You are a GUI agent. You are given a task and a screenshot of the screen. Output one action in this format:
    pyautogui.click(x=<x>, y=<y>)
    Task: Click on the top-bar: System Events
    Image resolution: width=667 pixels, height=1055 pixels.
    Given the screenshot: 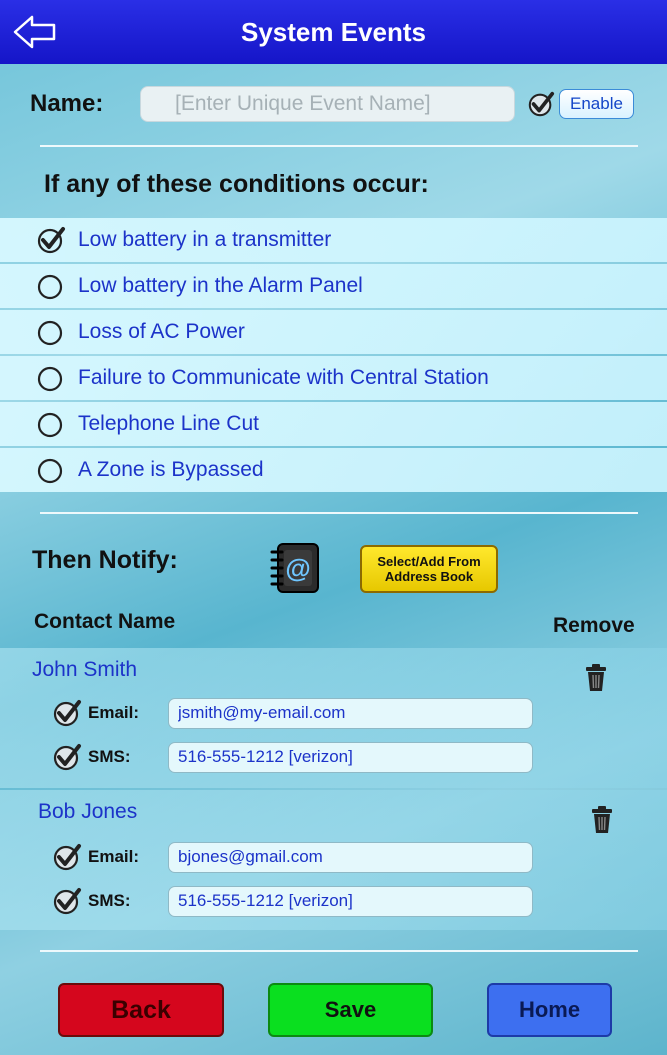 What is the action you would take?
    pyautogui.click(x=333, y=32)
    